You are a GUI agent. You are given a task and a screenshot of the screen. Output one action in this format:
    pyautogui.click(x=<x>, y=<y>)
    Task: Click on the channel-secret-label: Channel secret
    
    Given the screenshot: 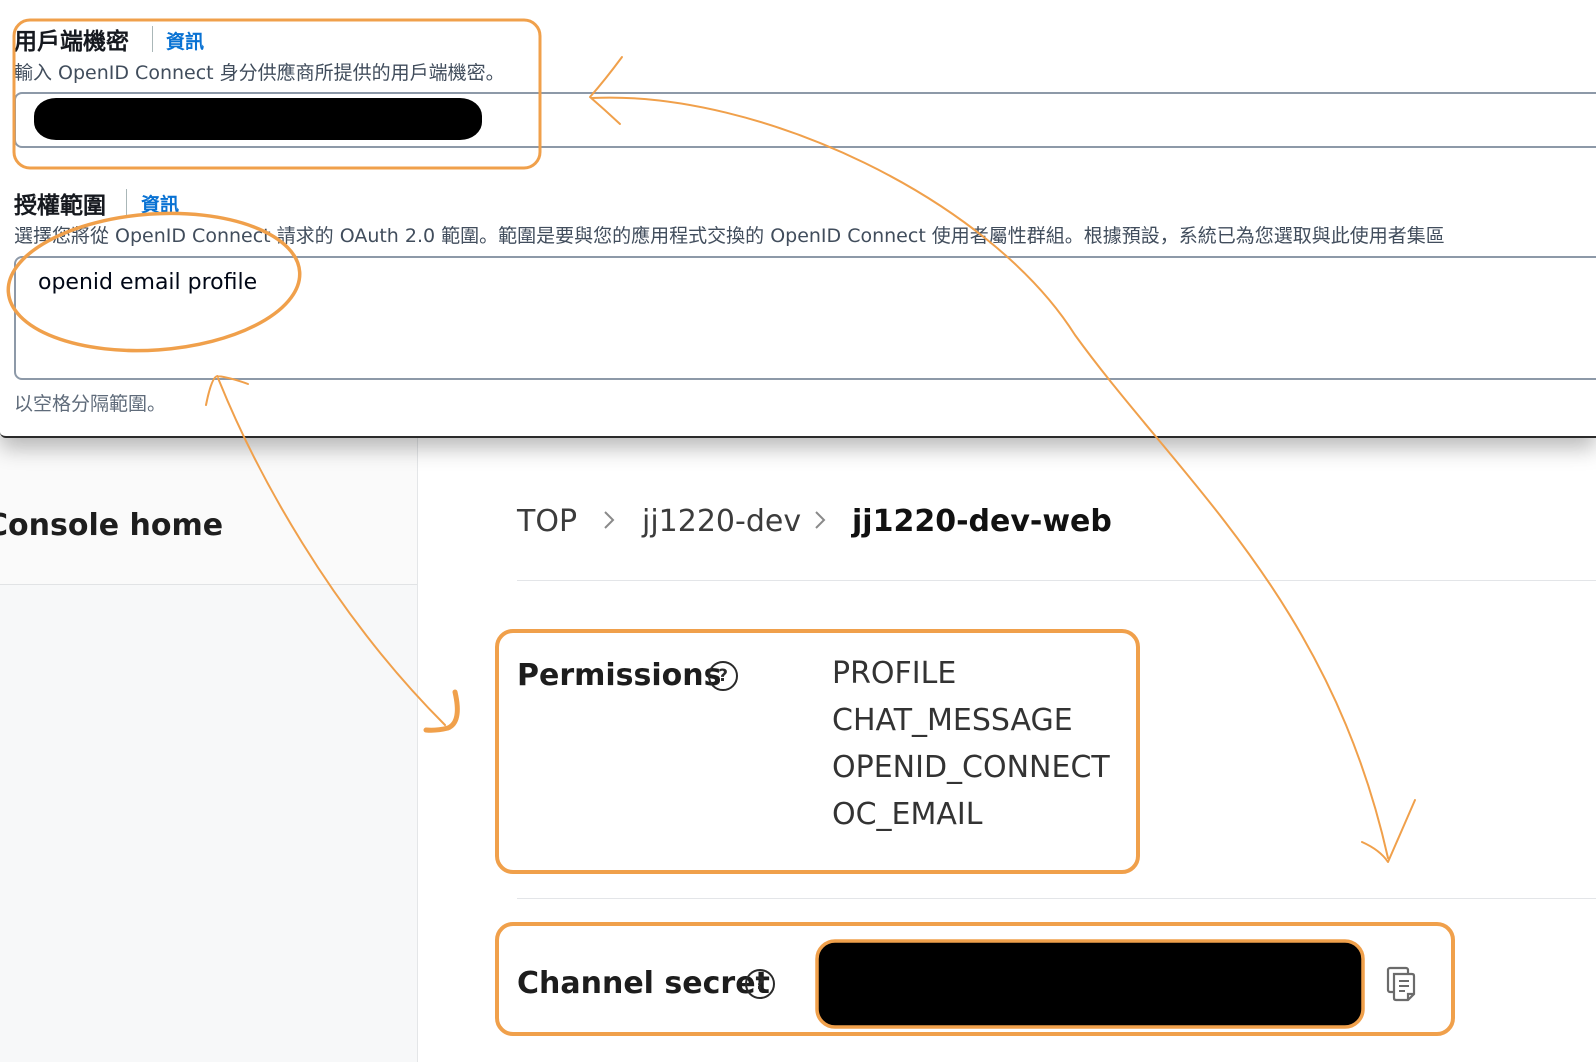 What is the action you would take?
    pyautogui.click(x=643, y=983)
    